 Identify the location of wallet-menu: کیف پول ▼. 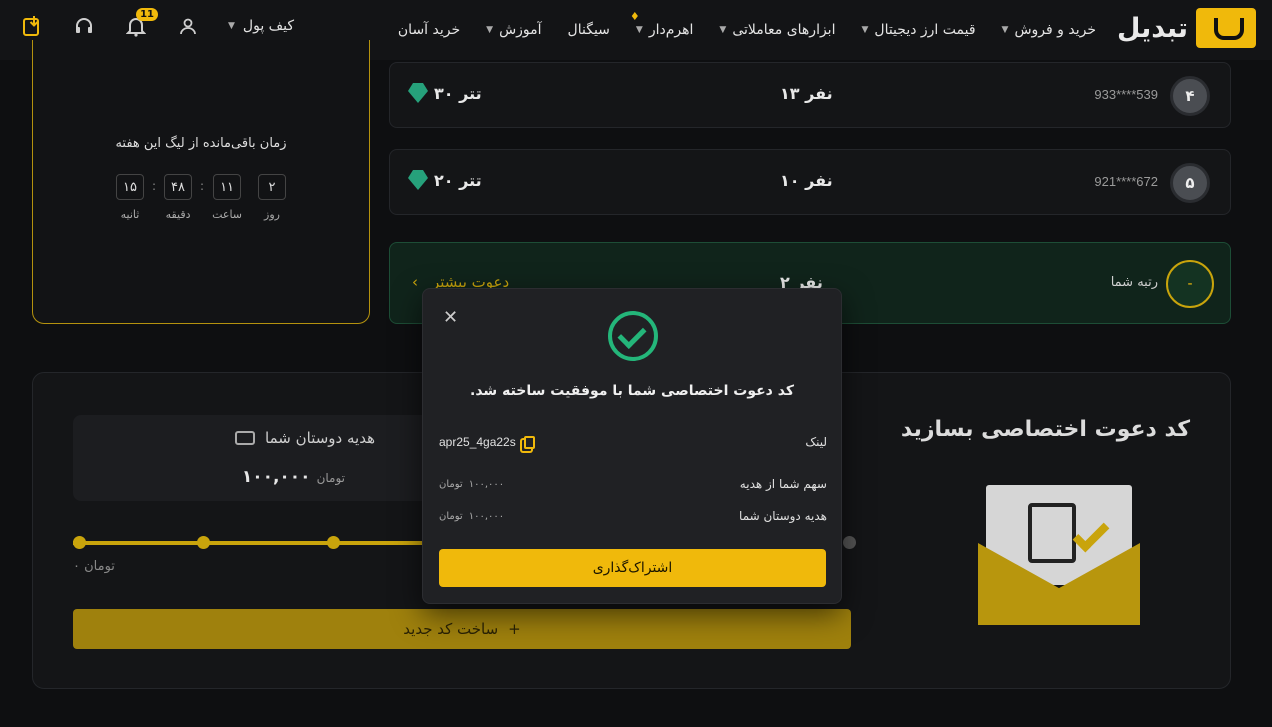
(261, 26).